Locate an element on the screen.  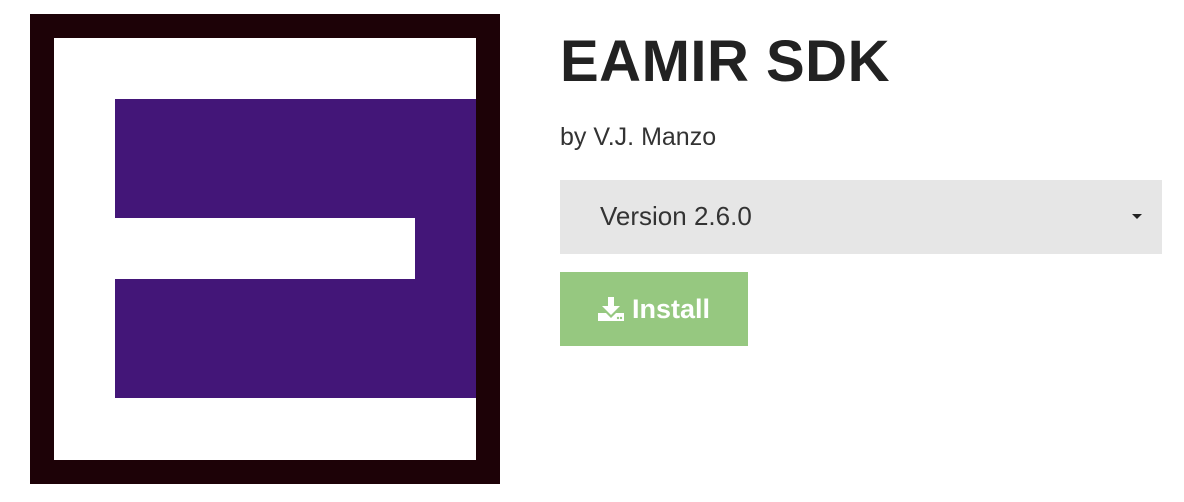
logo-shape-bottom is located at coordinates (295, 338).